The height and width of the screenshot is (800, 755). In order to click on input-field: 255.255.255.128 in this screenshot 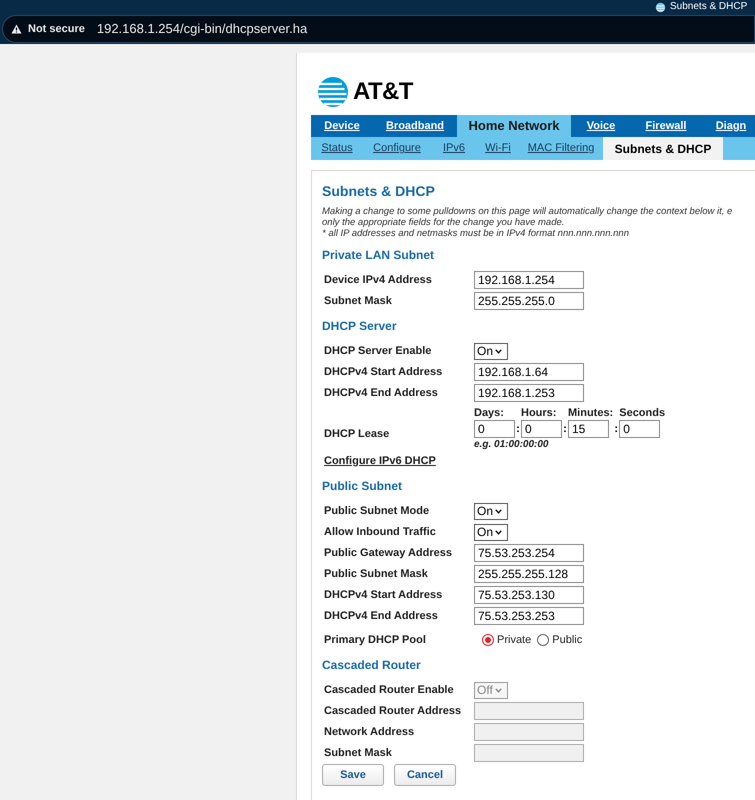, I will do `click(529, 574)`.